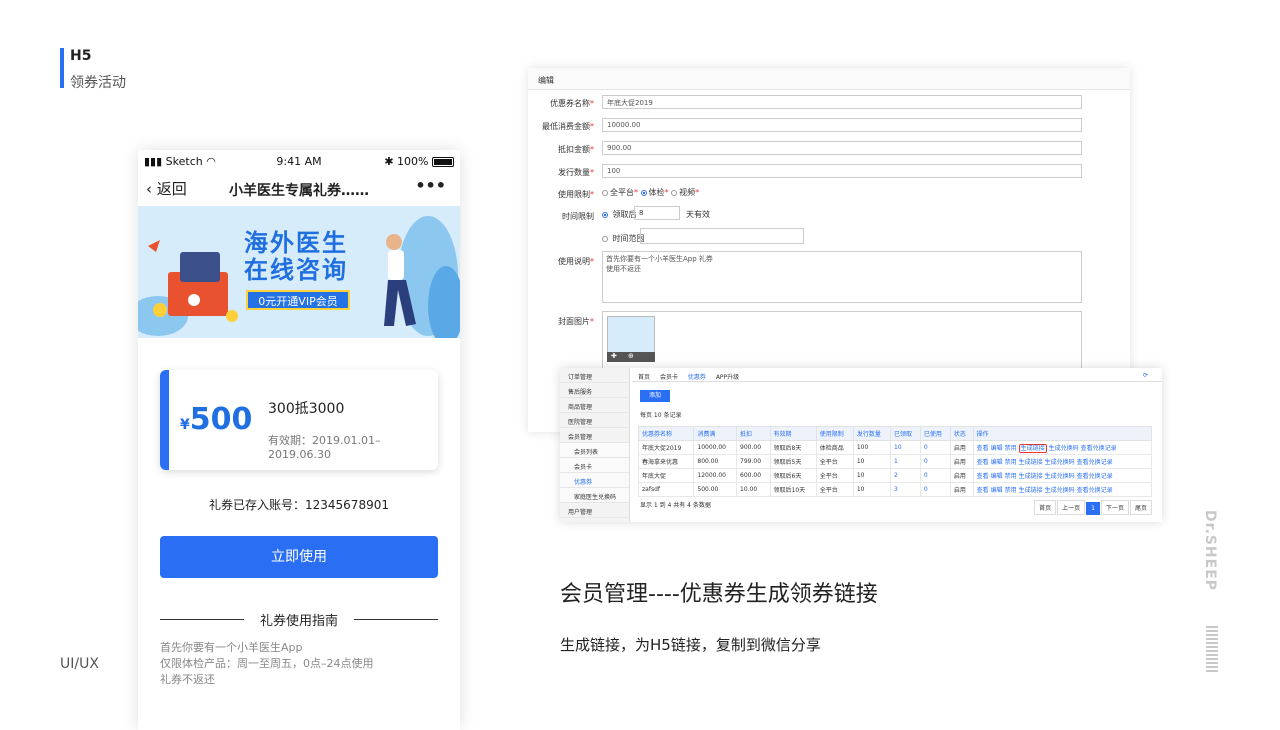 This screenshot has height=730, width=1280. Describe the element at coordinates (1093, 508) in the screenshot. I see `pager-button: 1` at that location.